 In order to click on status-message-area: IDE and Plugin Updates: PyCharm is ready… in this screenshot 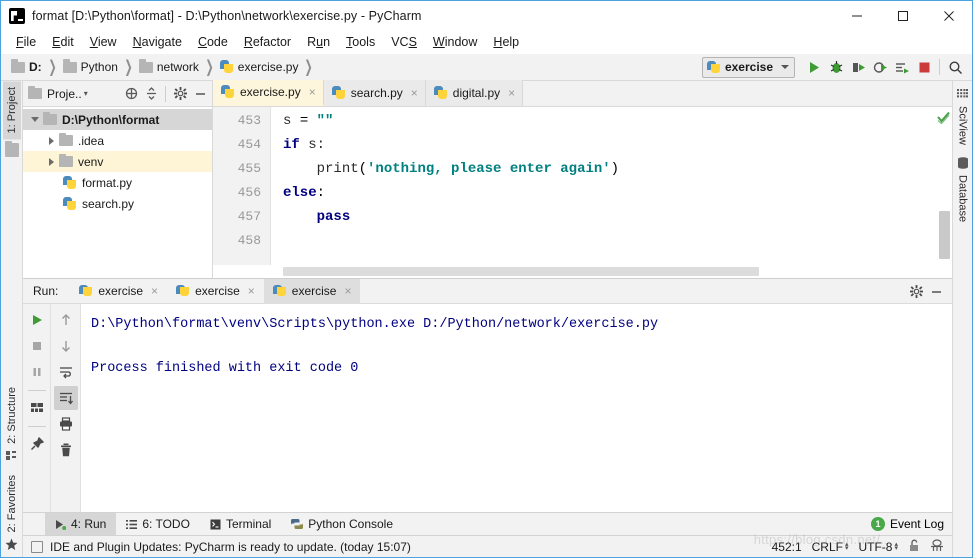, I will do `click(221, 547)`.